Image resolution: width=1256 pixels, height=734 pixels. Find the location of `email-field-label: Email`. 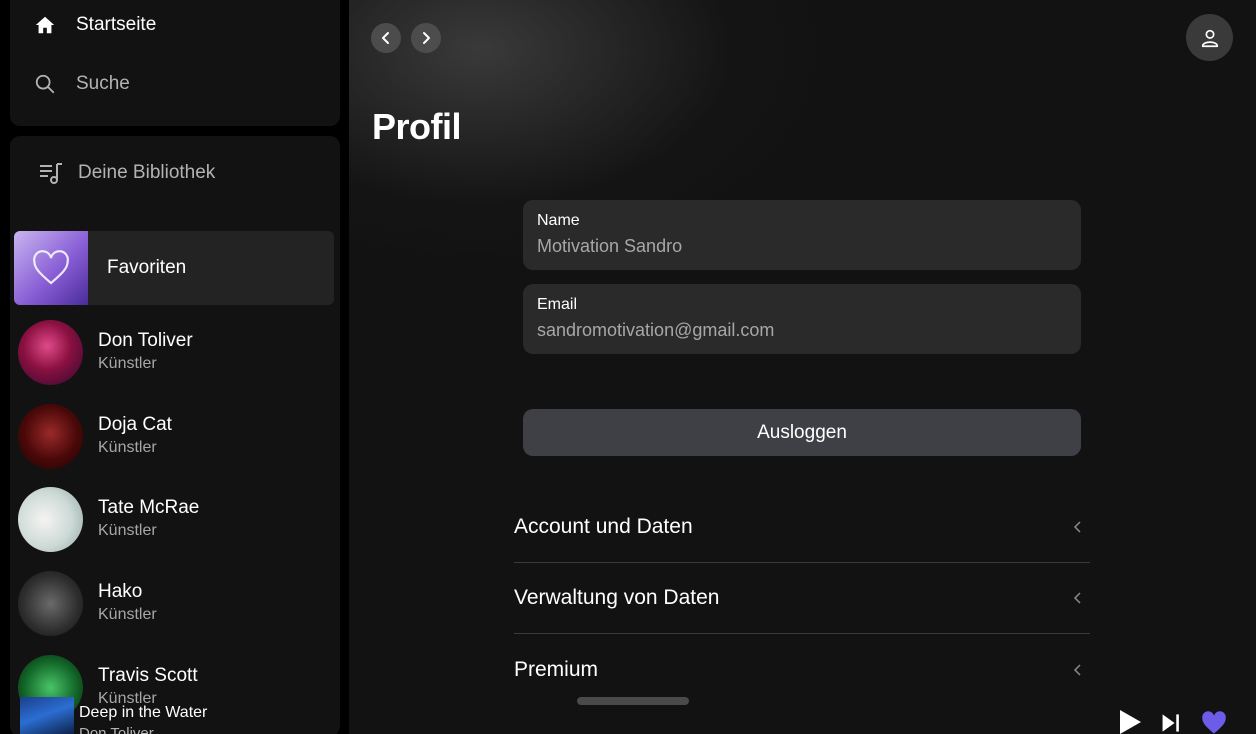

email-field-label: Email is located at coordinates (557, 304).